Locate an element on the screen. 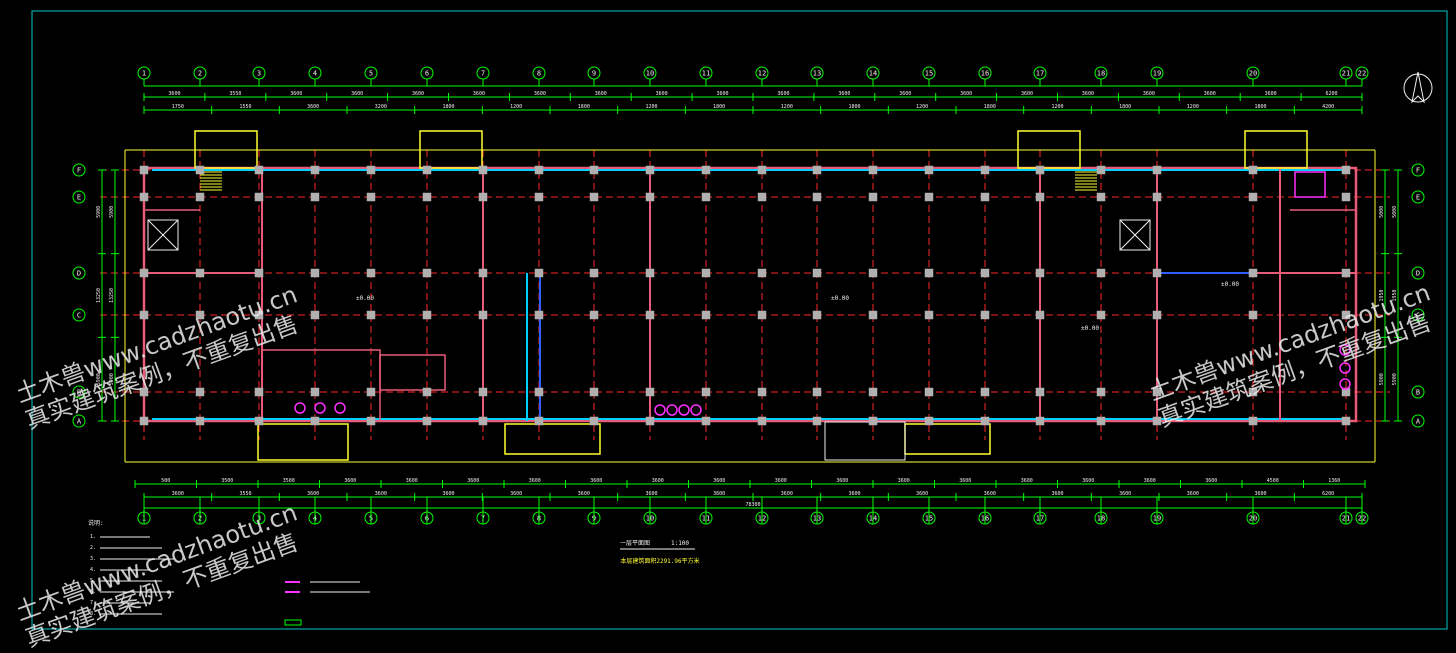 The height and width of the screenshot is (653, 1456). dimension-text: 13250 is located at coordinates (112, 295).